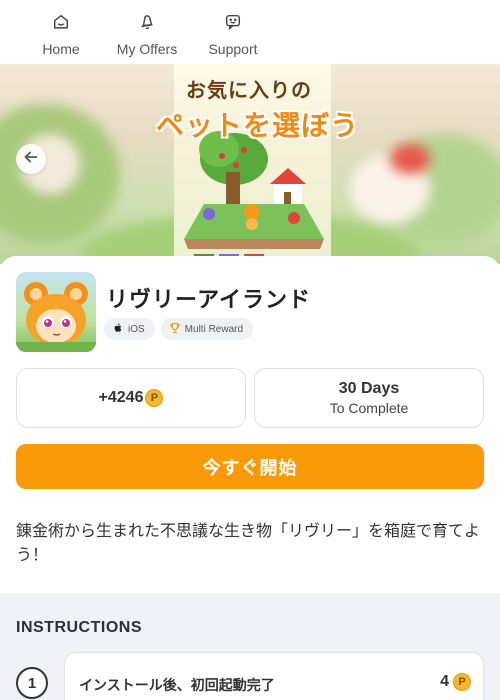 This screenshot has width=500, height=700. I want to click on nav-support: Support, so click(233, 32).